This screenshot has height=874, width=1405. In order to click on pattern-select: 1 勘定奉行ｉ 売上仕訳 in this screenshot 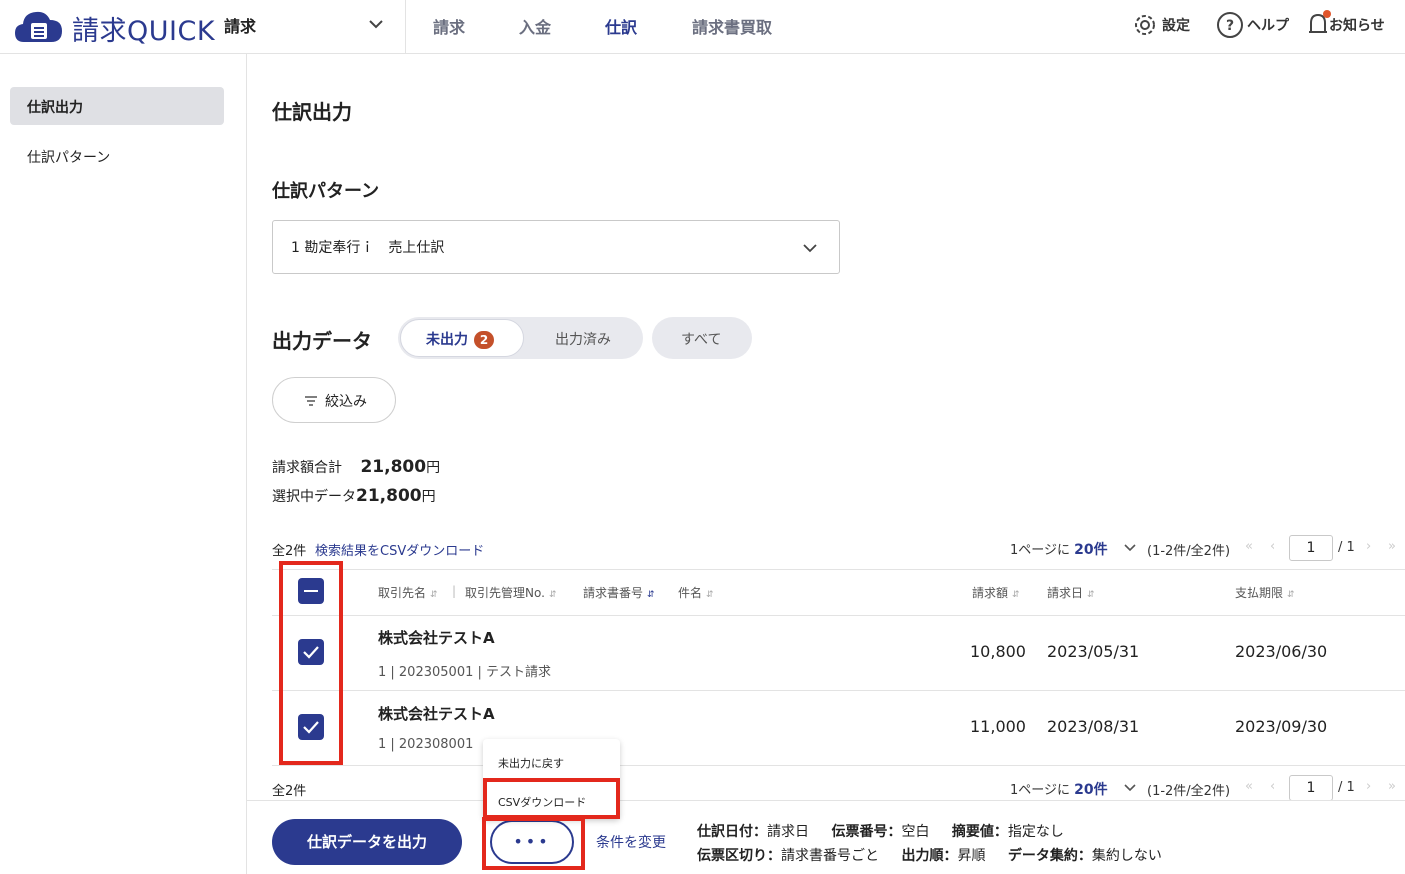, I will do `click(556, 247)`.